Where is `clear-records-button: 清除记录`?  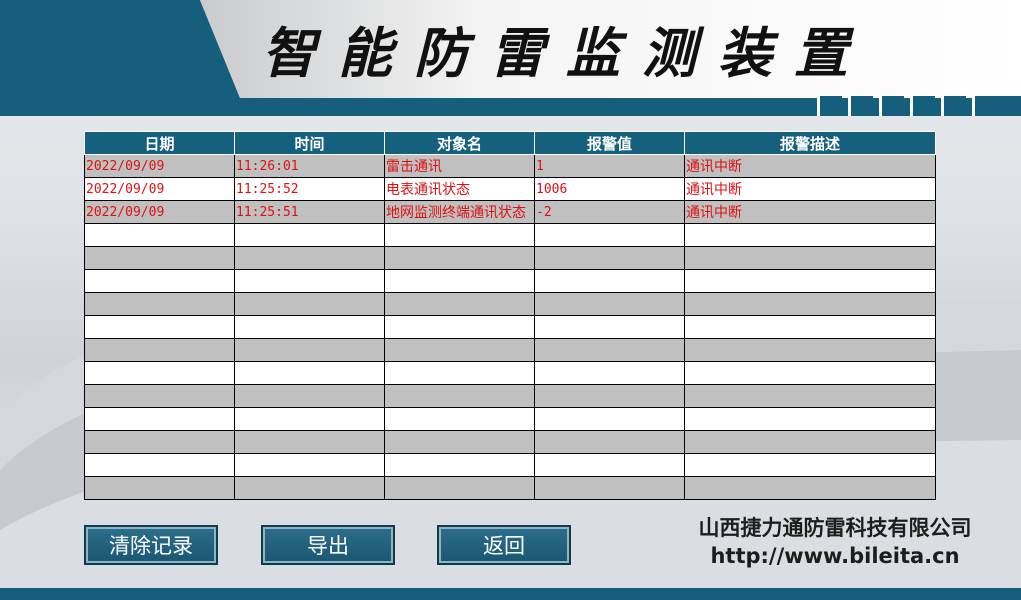
clear-records-button: 清除记录 is located at coordinates (151, 545).